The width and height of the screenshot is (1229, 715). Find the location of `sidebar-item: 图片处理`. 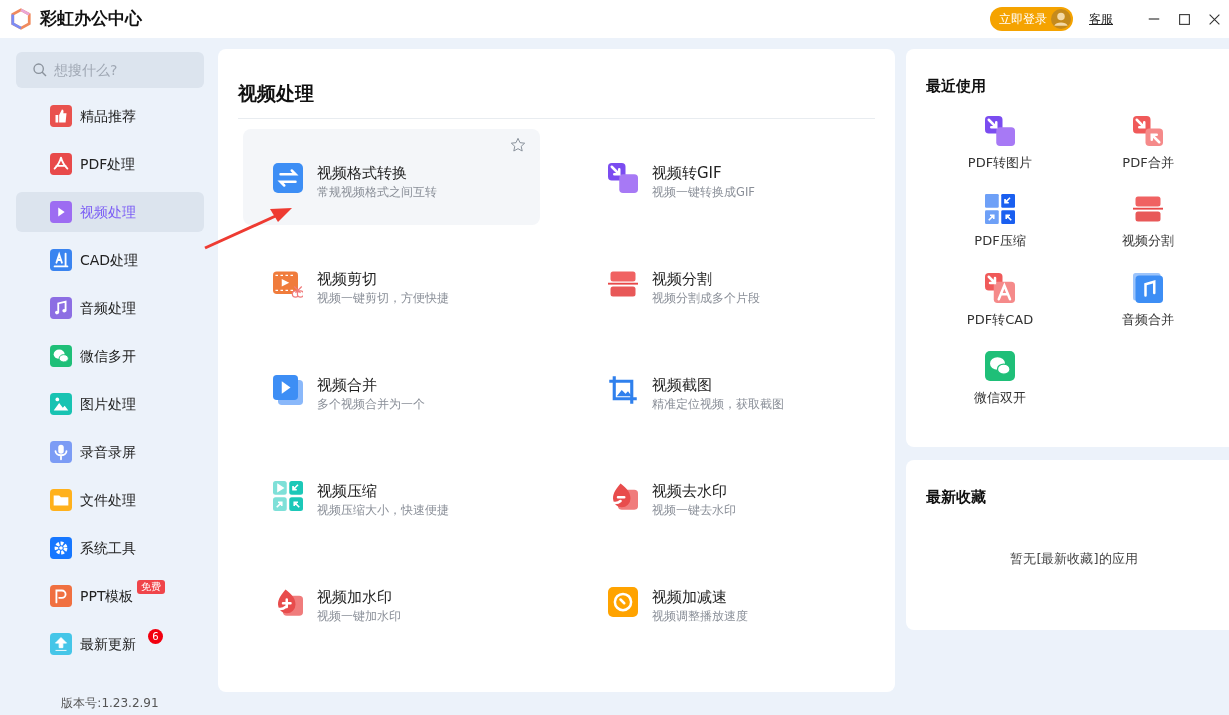

sidebar-item: 图片处理 is located at coordinates (110, 404).